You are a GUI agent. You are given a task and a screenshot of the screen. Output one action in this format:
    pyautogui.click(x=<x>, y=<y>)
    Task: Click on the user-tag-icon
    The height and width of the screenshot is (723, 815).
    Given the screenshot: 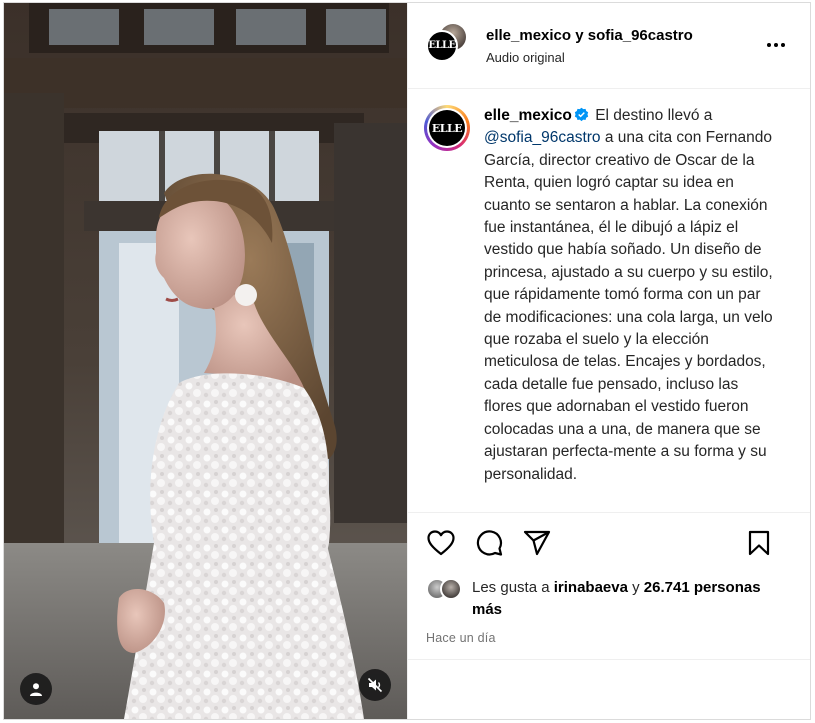 What is the action you would take?
    pyautogui.click(x=36, y=689)
    